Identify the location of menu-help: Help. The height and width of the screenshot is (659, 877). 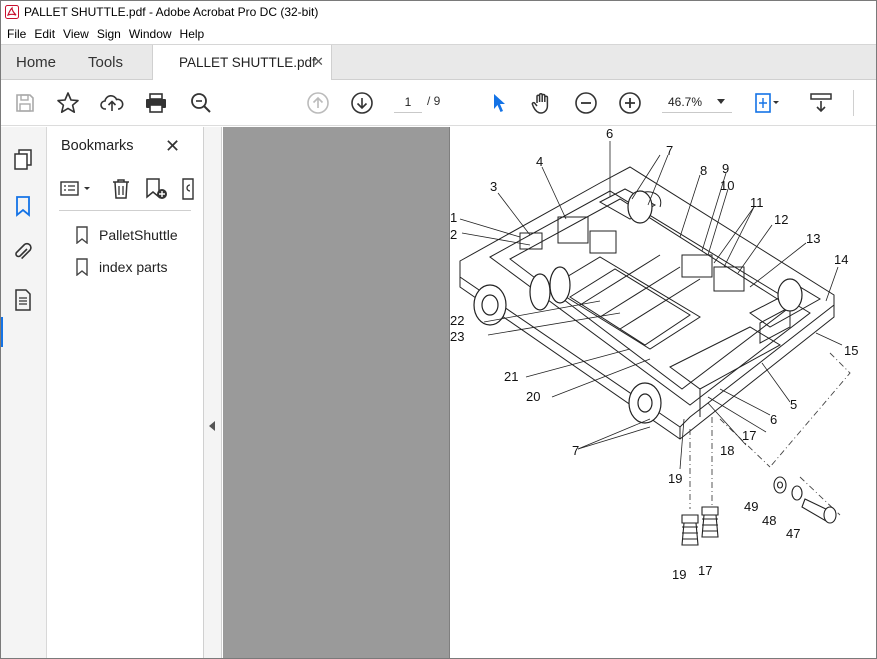
(192, 34).